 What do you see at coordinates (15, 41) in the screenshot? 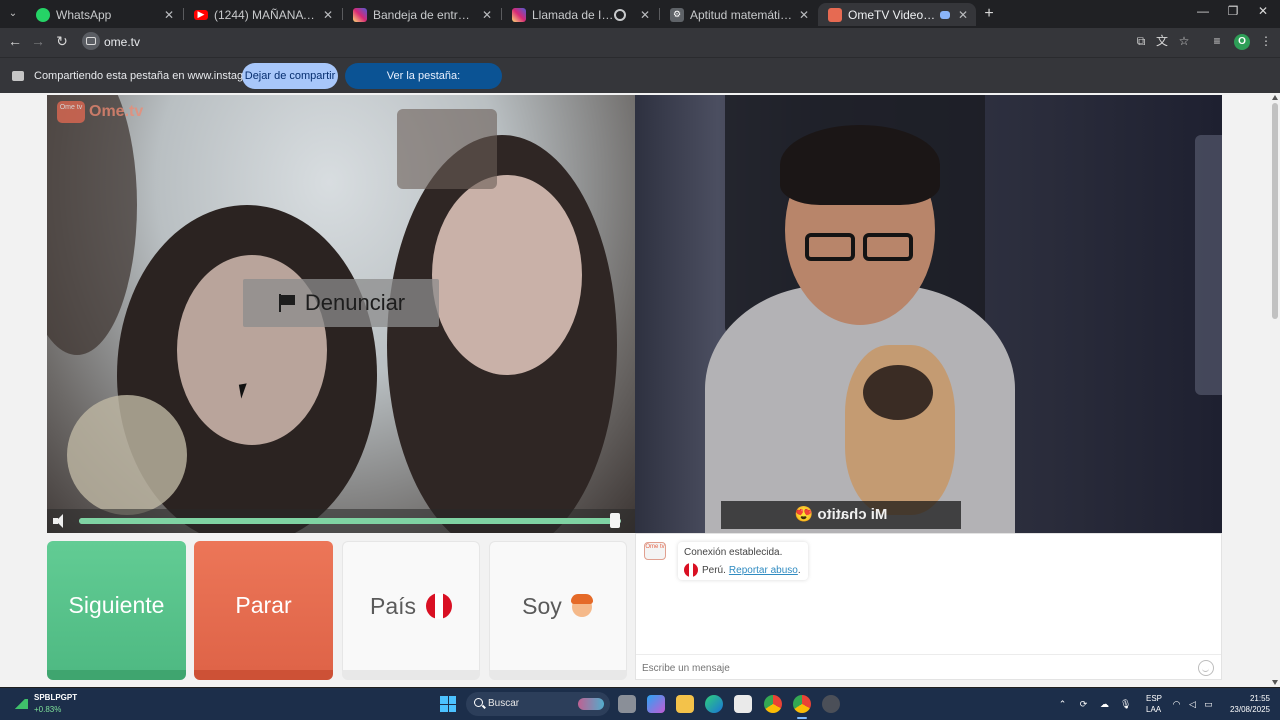
I see `back-icon: ←` at bounding box center [15, 41].